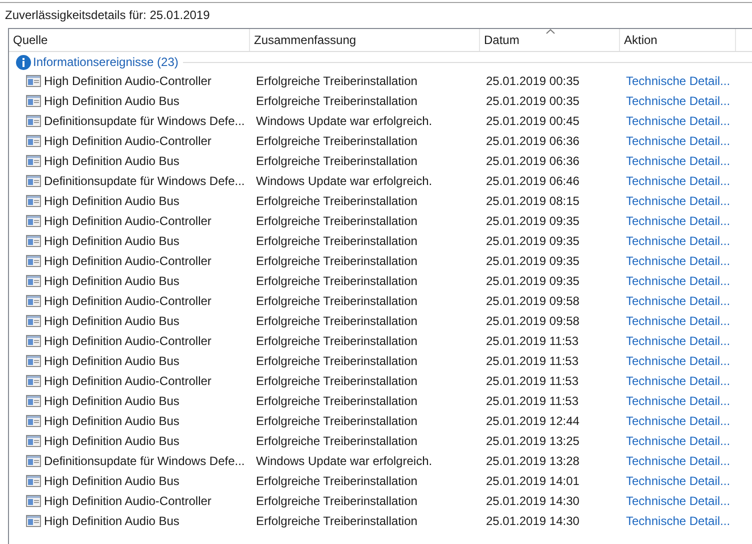 The width and height of the screenshot is (752, 544). I want to click on column-header: Quelle, so click(129, 40).